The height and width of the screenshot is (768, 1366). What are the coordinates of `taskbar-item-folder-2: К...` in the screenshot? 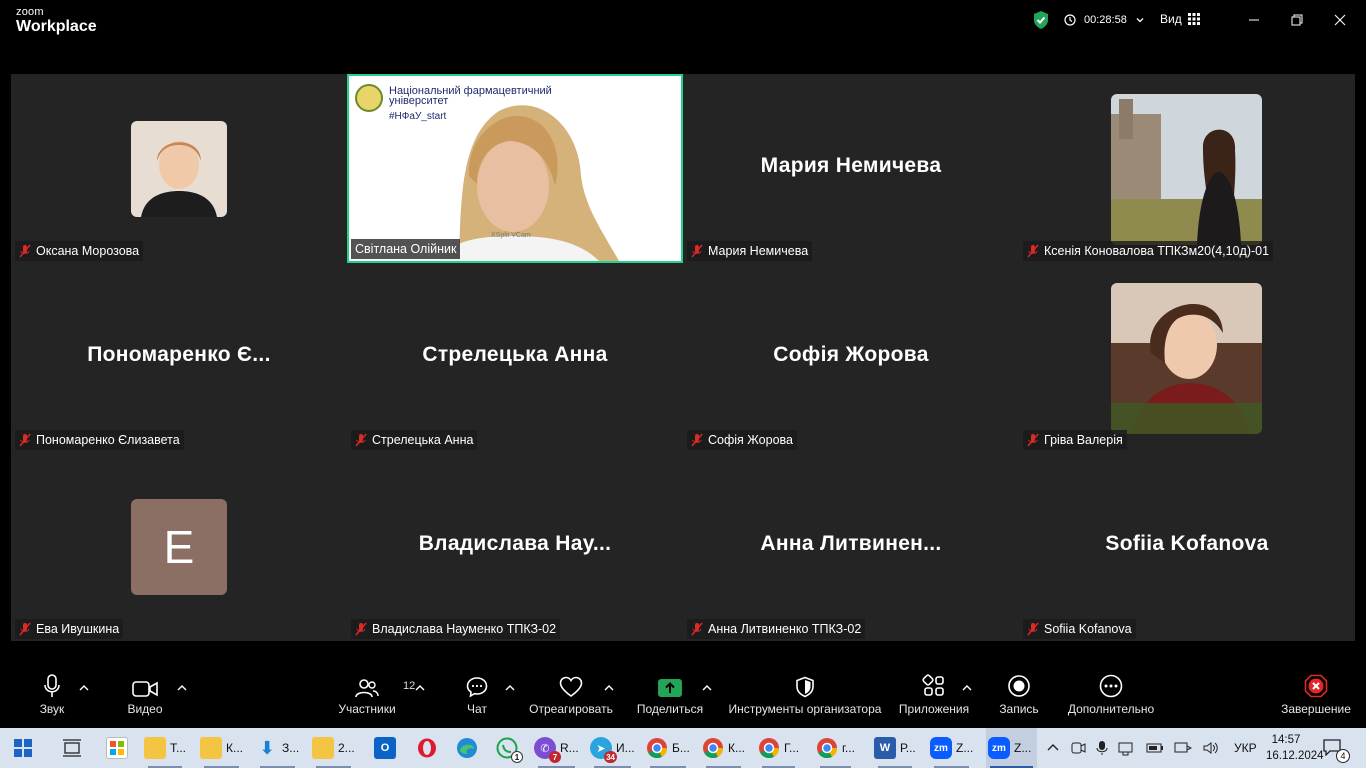 It's located at (221, 748).